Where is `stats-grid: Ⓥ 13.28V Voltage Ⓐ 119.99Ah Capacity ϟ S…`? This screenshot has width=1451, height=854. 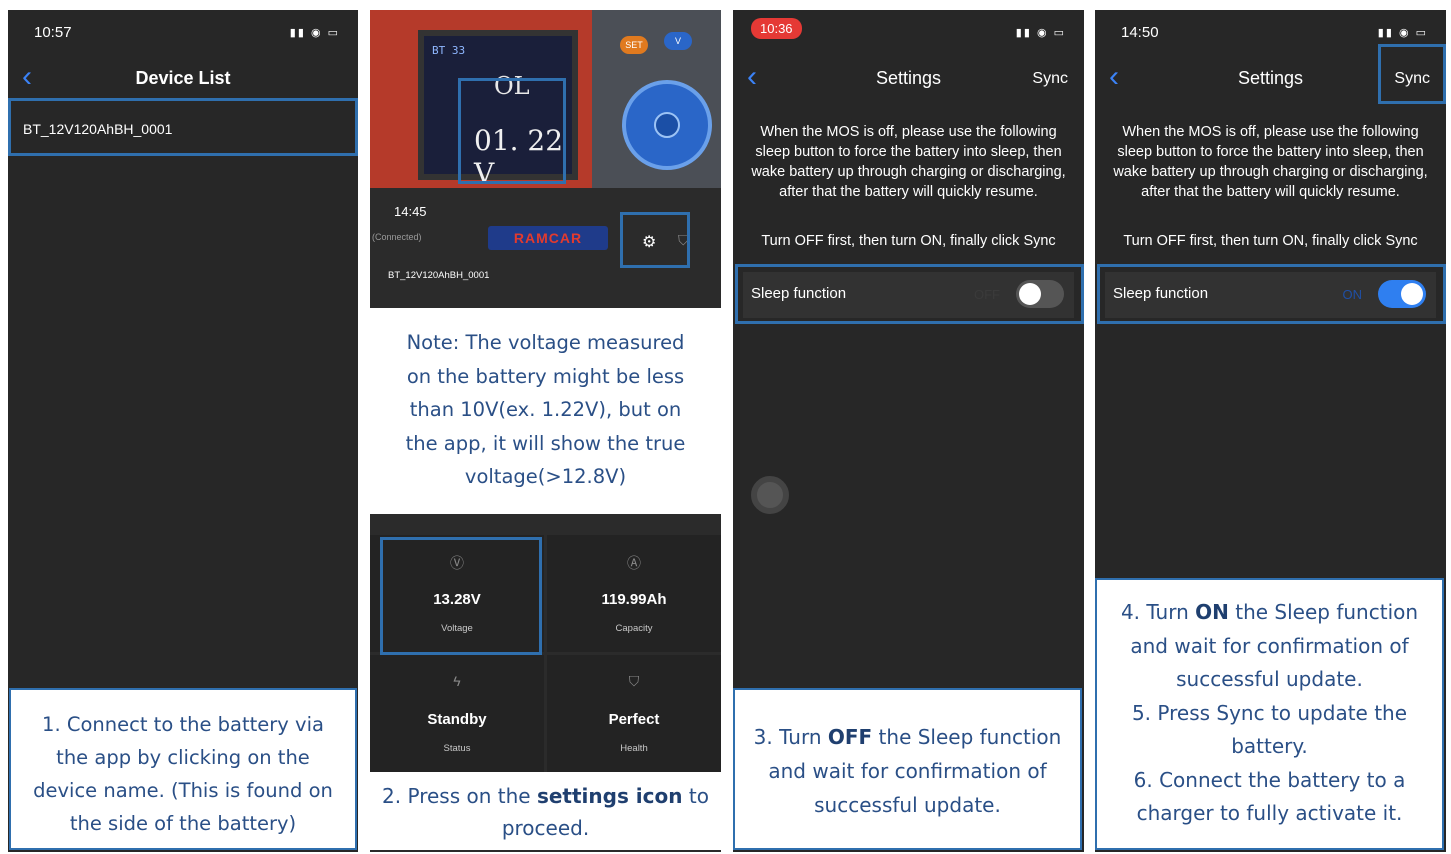
stats-grid: Ⓥ 13.28V Voltage Ⓐ 119.99Ah Capacity ϟ S… is located at coordinates (545, 653).